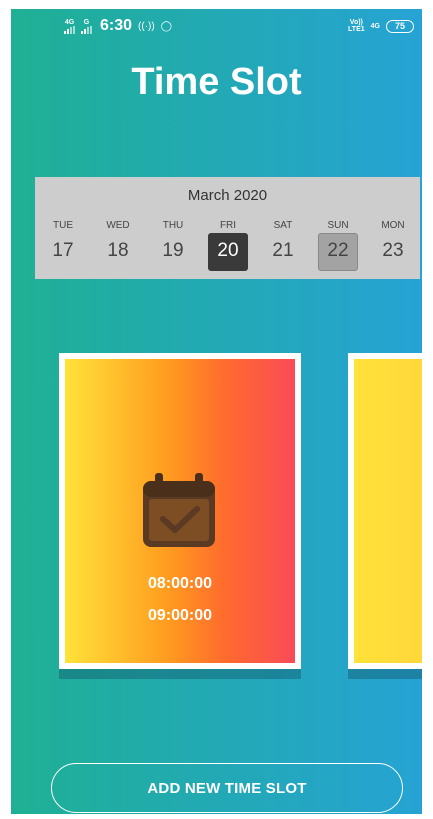 The height and width of the screenshot is (819, 433). What do you see at coordinates (283, 225) in the screenshot?
I see `day-name: SAT` at bounding box center [283, 225].